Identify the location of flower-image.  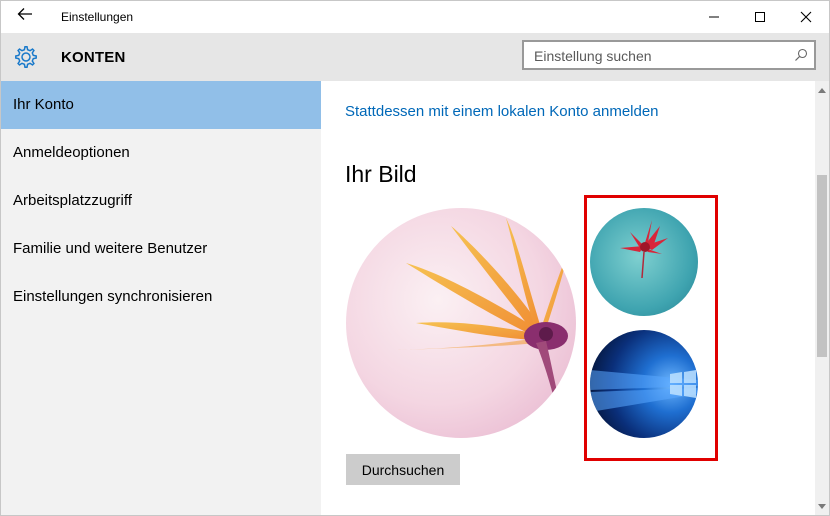
(461, 323).